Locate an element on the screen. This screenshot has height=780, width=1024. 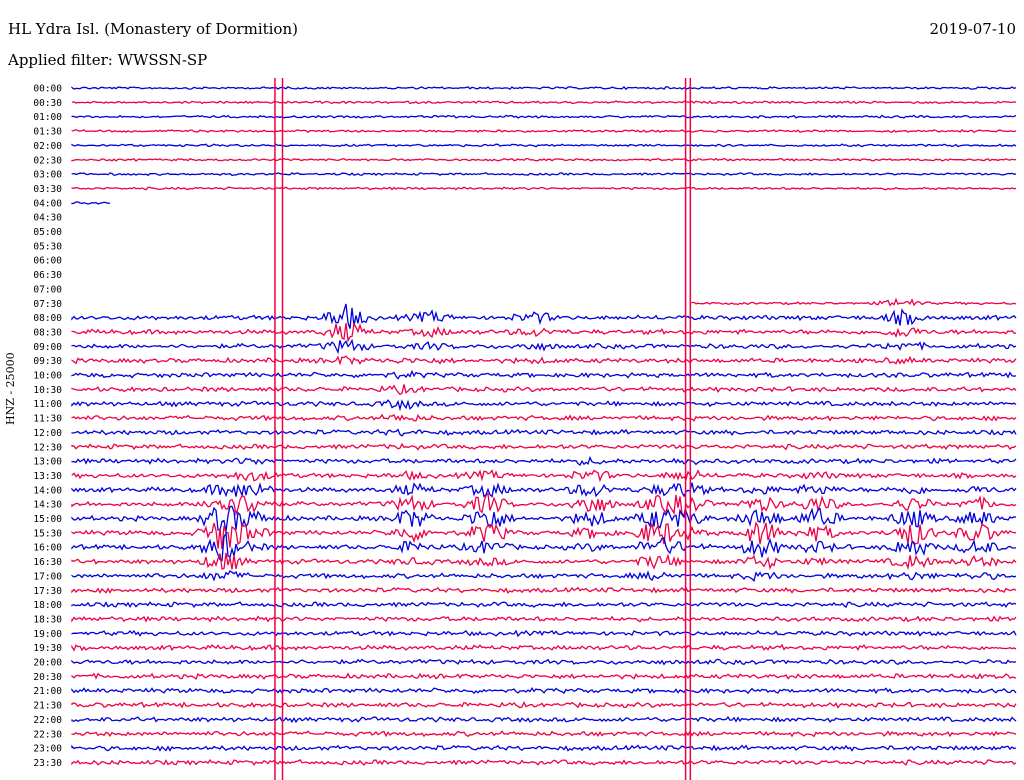
time-label: 00:00 is located at coordinates (47, 89).